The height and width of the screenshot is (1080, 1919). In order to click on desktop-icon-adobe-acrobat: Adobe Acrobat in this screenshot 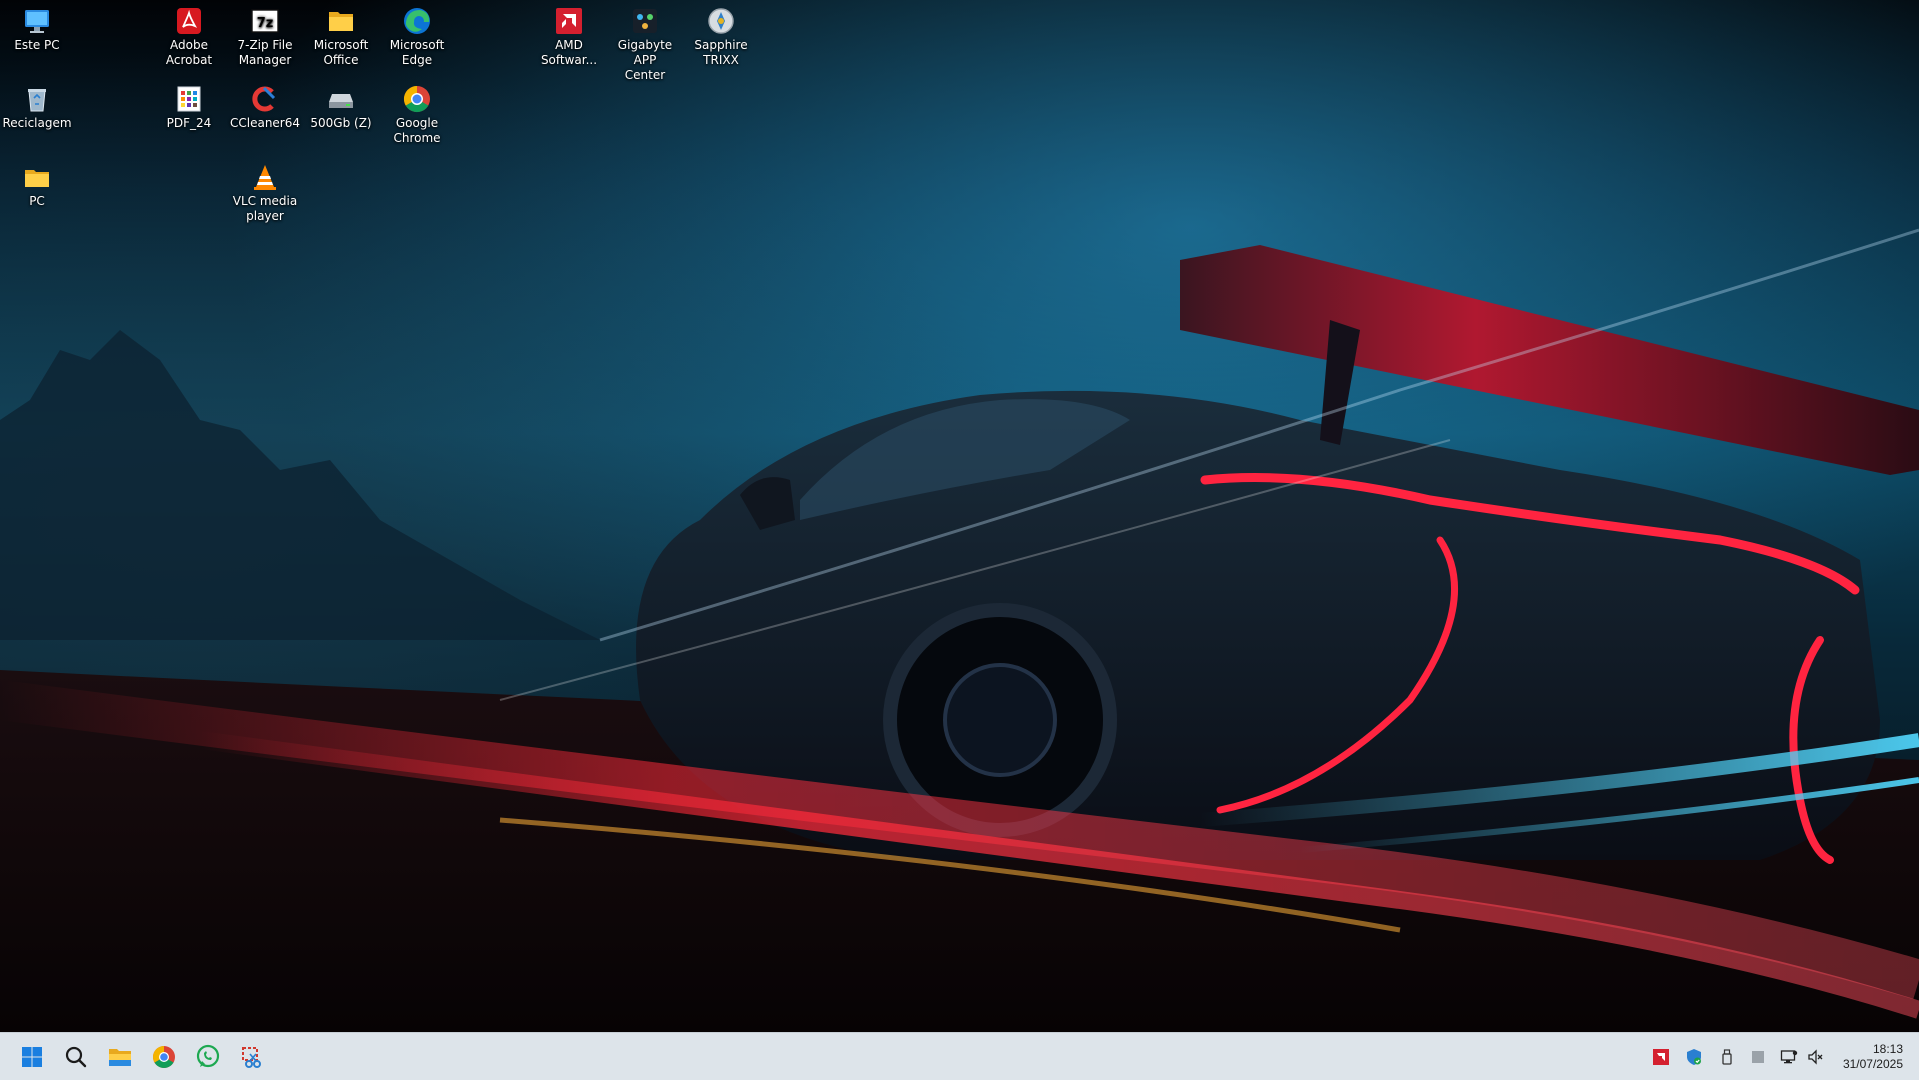, I will do `click(189, 34)`.